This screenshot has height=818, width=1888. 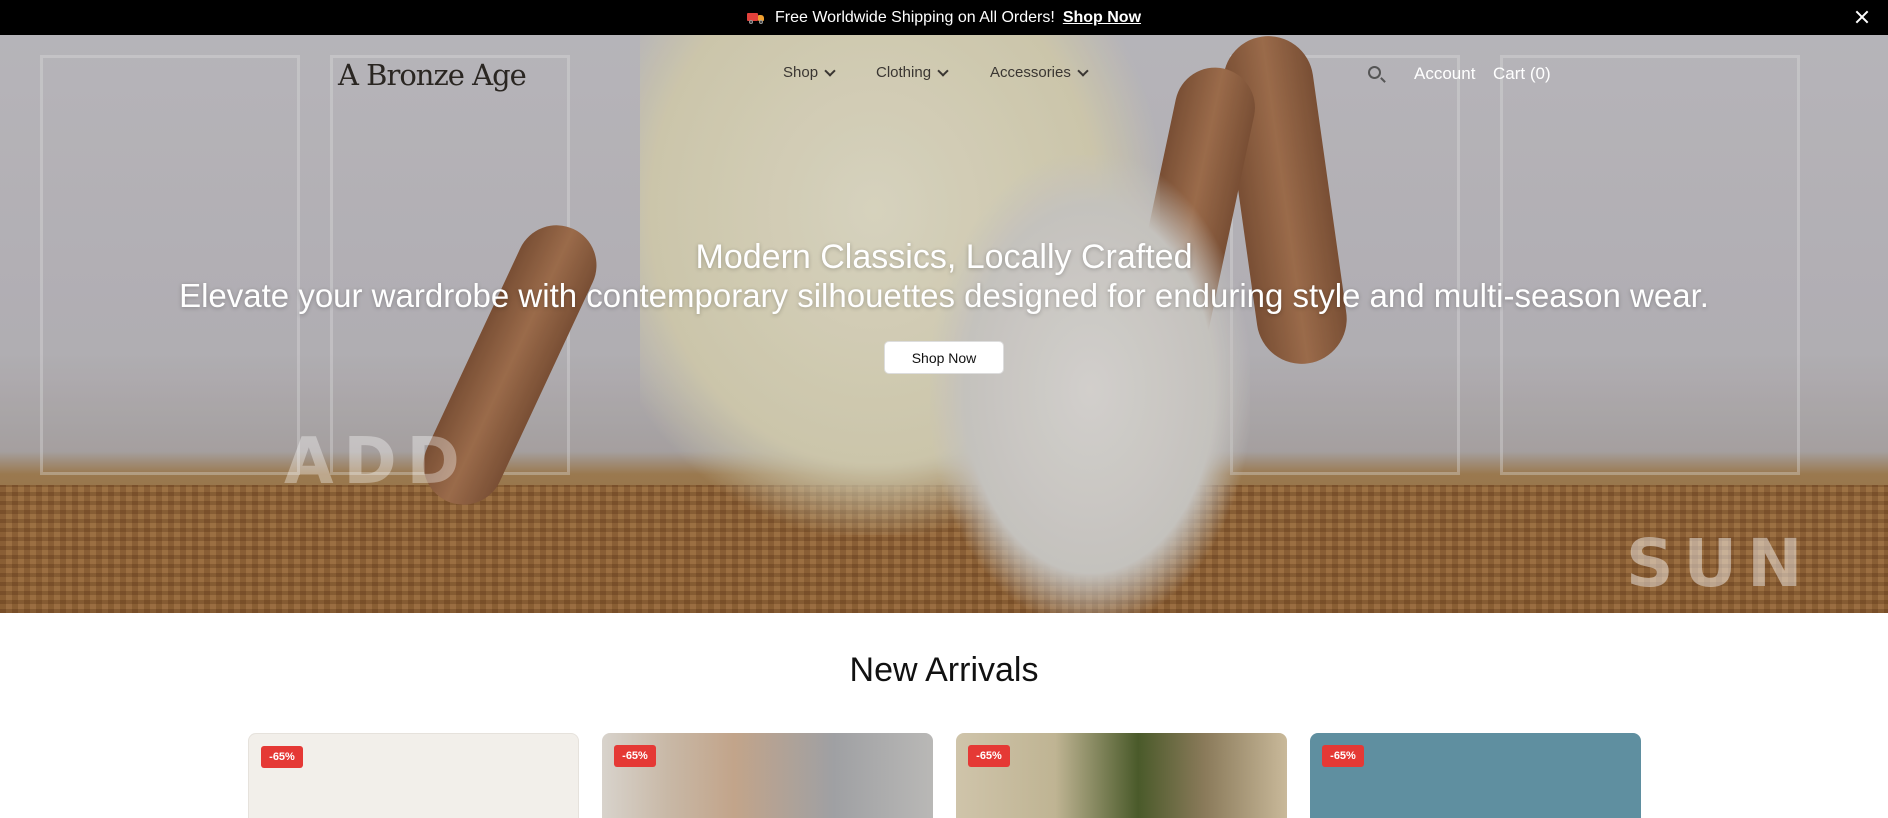 What do you see at coordinates (755, 18) in the screenshot?
I see `truck-icon` at bounding box center [755, 18].